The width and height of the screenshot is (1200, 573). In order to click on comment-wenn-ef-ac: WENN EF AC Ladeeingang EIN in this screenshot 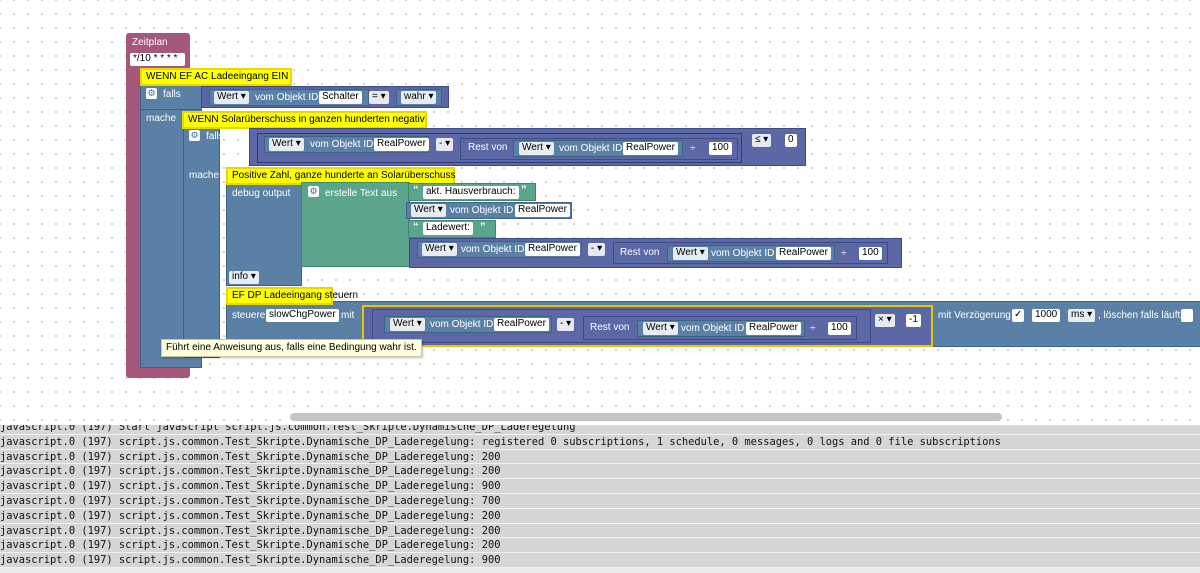, I will do `click(216, 77)`.